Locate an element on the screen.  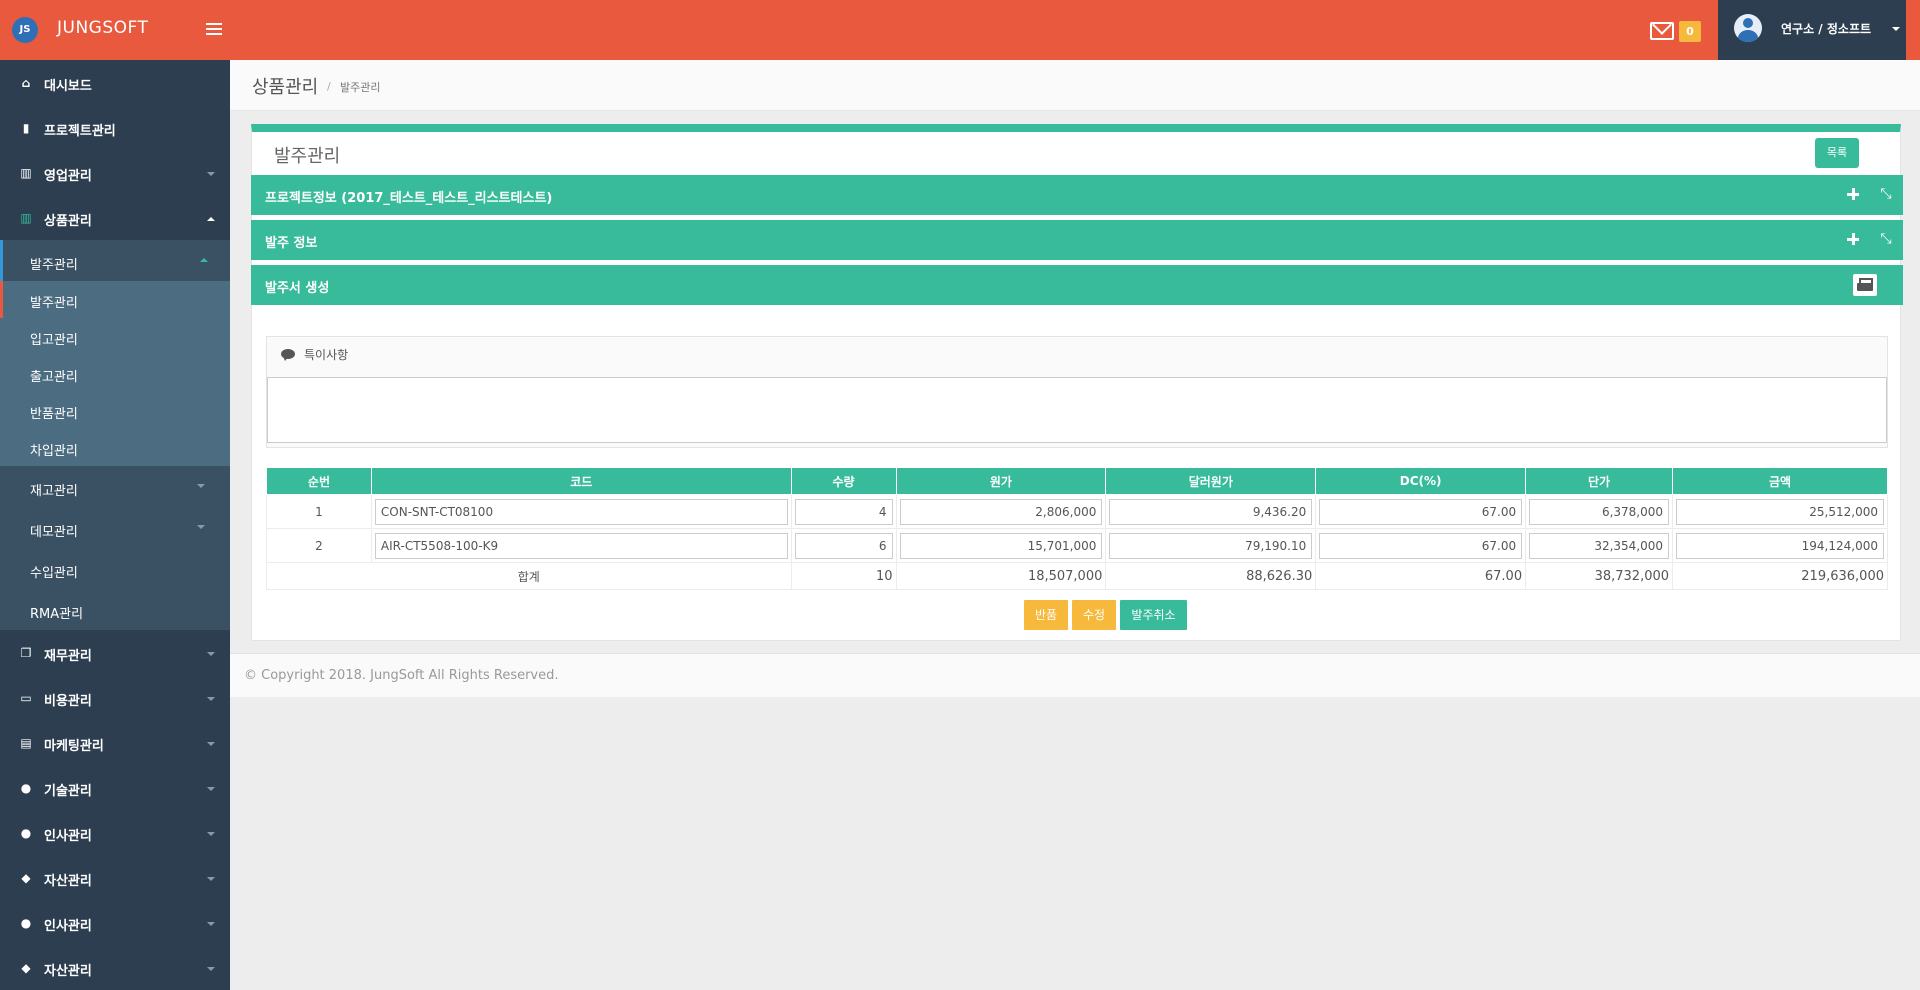
page-title: 상품관리 is located at coordinates (285, 87).